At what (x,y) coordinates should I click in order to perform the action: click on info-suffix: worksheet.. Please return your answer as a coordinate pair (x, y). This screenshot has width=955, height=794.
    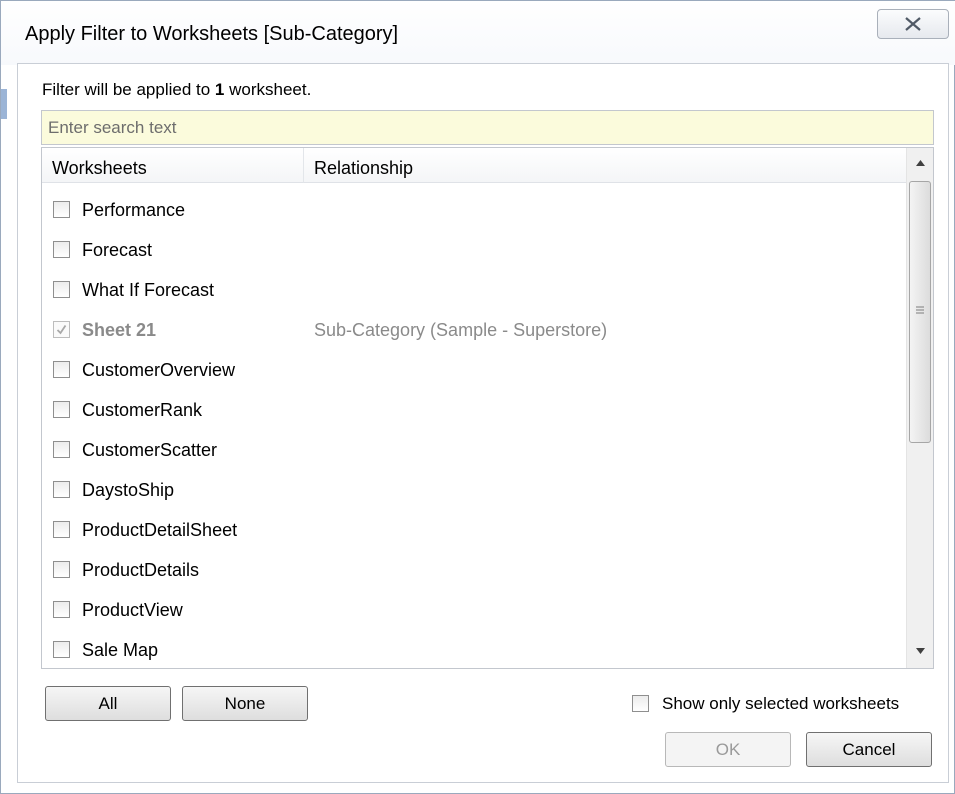
    Looking at the image, I should click on (268, 89).